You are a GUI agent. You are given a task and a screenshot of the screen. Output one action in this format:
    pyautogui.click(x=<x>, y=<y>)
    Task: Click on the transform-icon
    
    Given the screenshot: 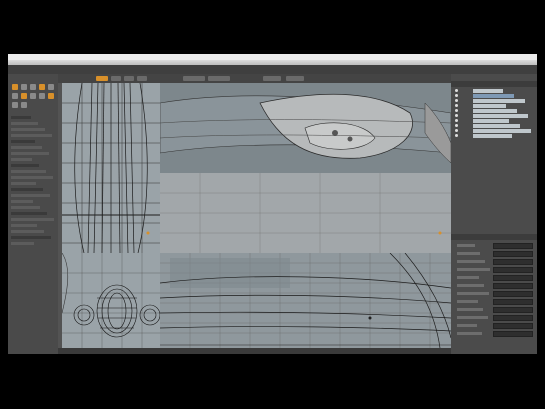 What is the action you would take?
    pyautogui.click(x=42, y=87)
    